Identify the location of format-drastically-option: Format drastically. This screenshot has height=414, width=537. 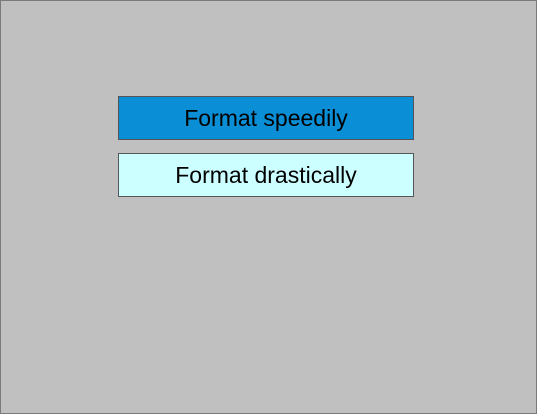
(266, 175).